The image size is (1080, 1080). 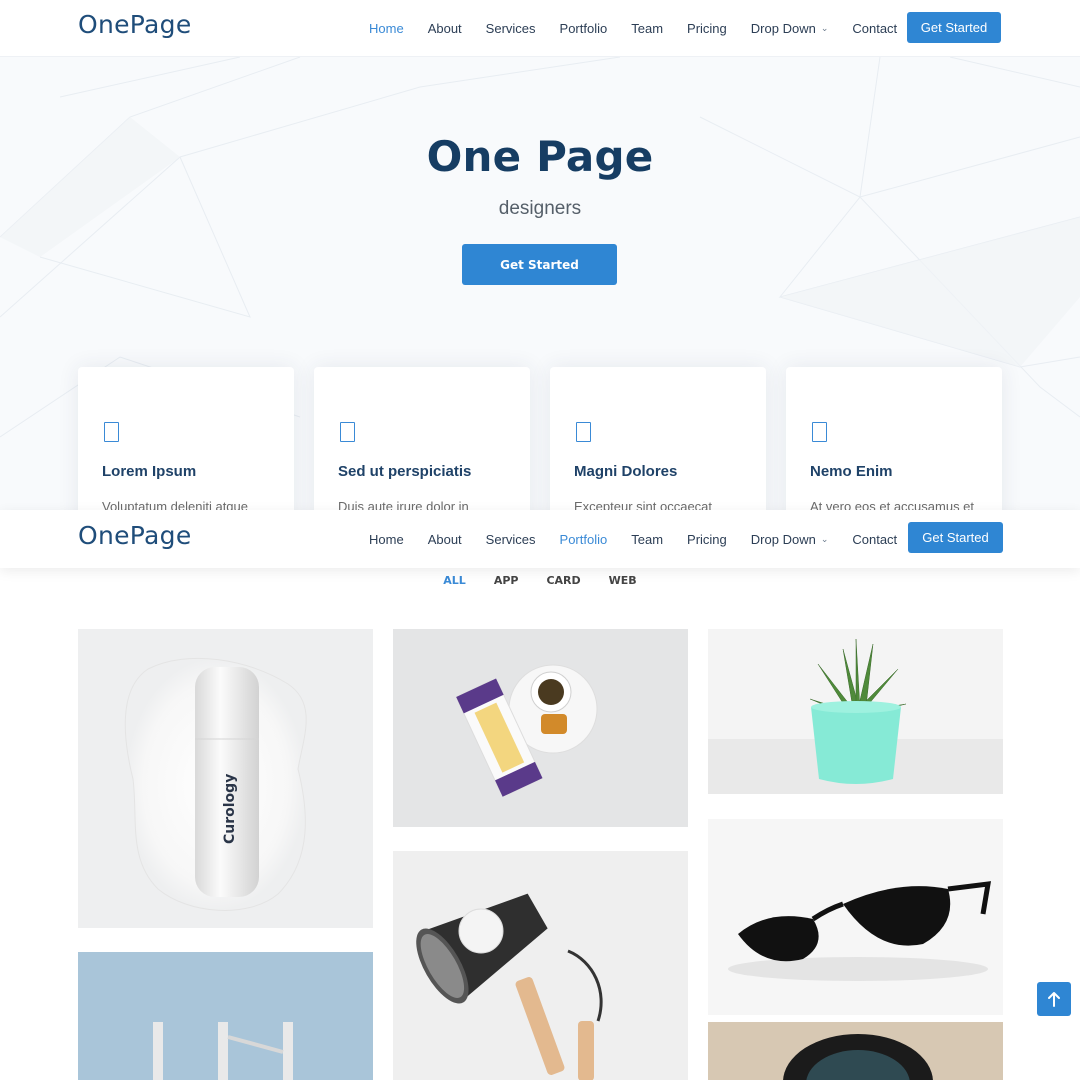 I want to click on portfolio-item-curology-bottle: Curology, so click(x=225, y=778).